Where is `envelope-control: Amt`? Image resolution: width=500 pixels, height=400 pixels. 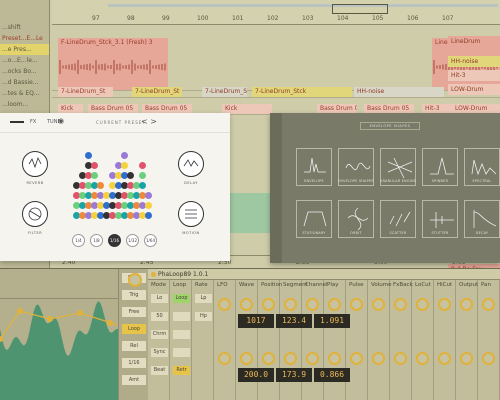 envelope-control: Amt is located at coordinates (134, 380).